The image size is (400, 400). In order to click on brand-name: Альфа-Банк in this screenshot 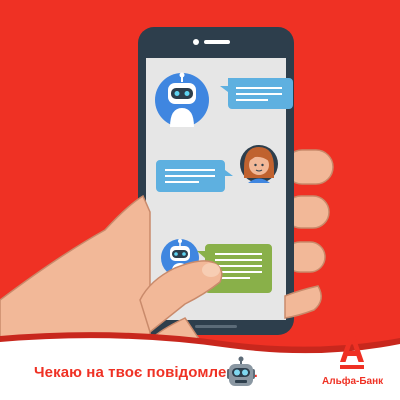, I will do `click(353, 381)`.